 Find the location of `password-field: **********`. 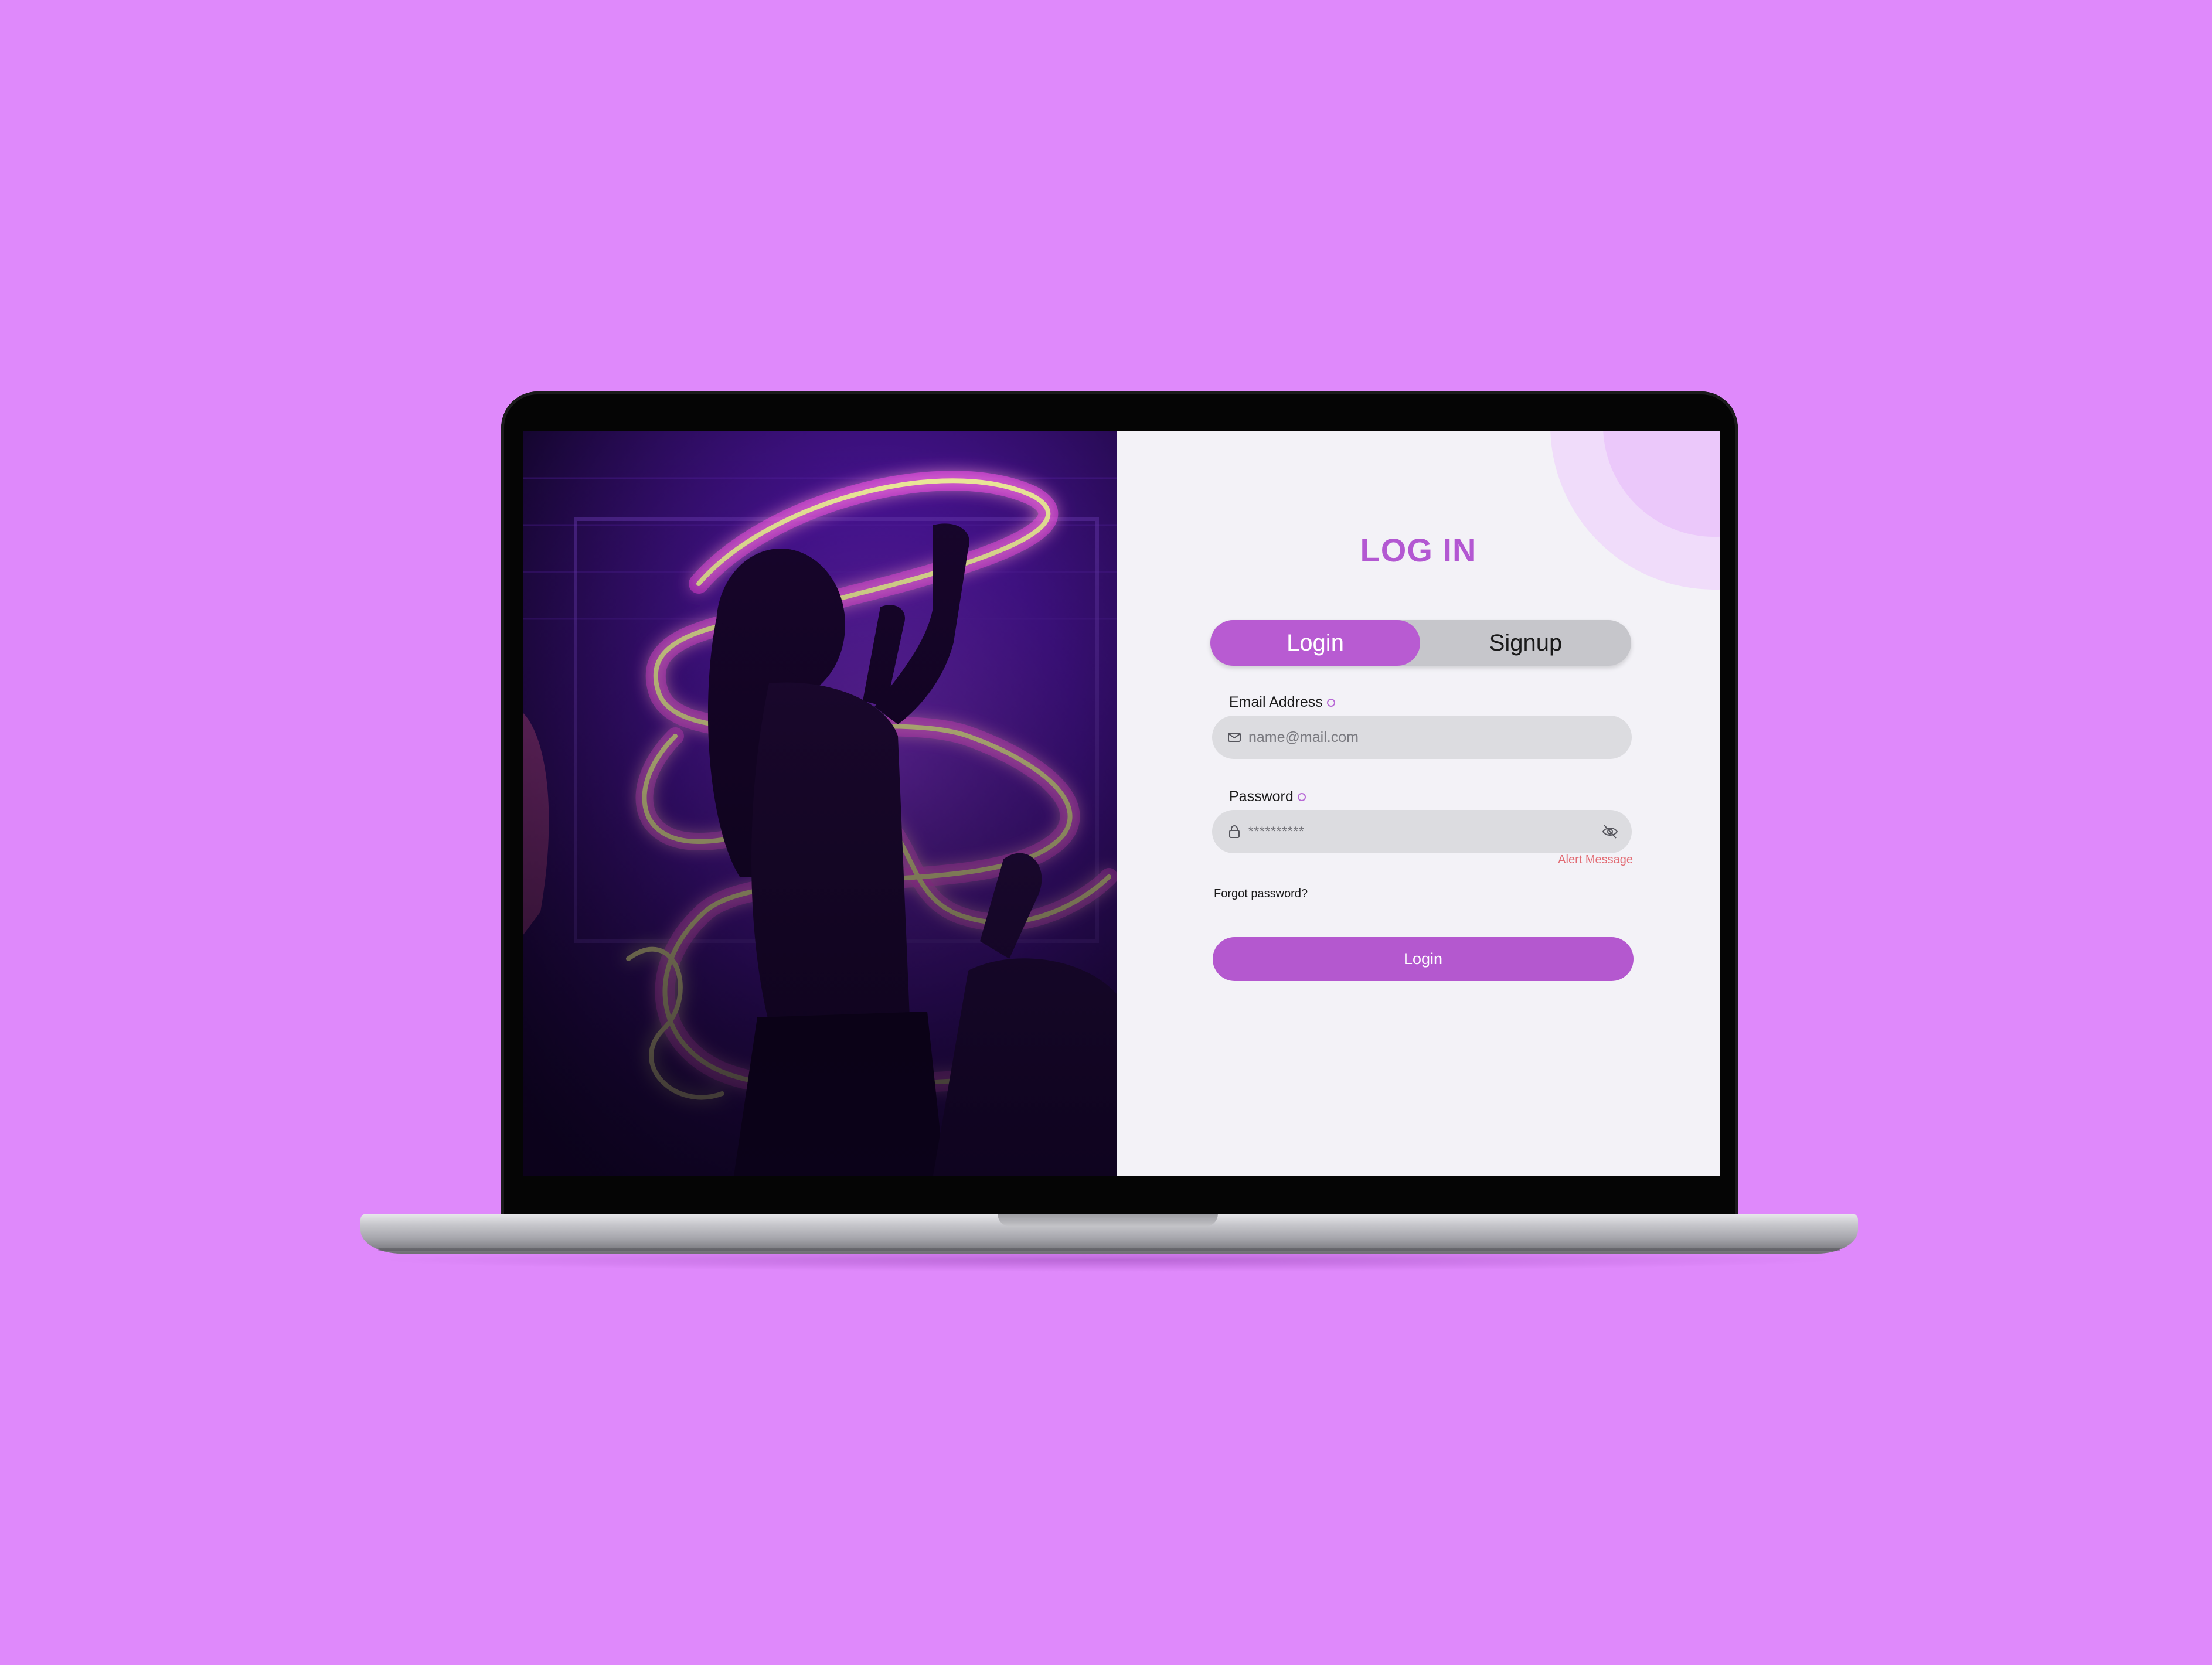

password-field: ********** is located at coordinates (1422, 831).